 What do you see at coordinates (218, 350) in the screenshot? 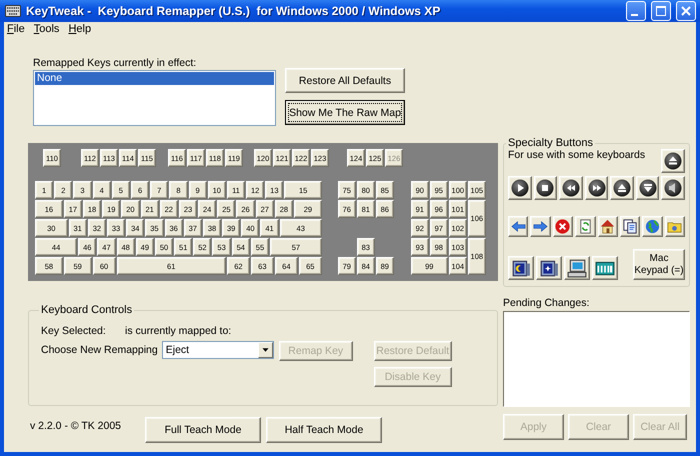
I see `remap-dropdown: Eject` at bounding box center [218, 350].